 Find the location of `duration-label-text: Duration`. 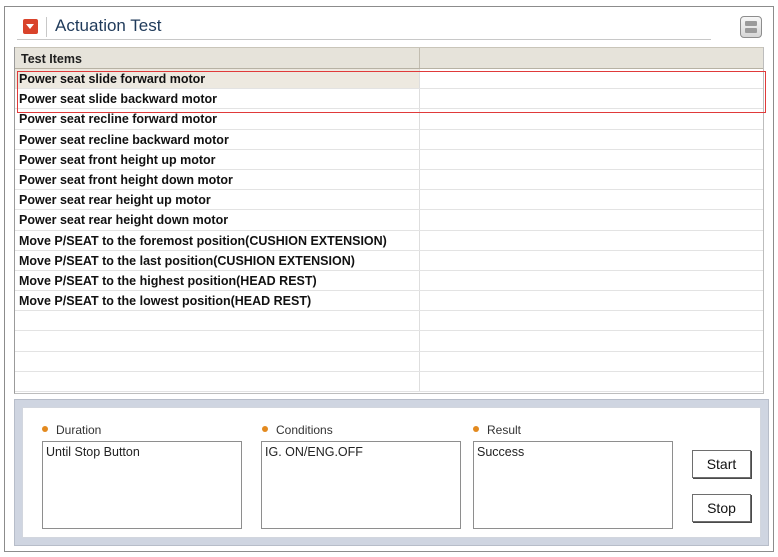

duration-label-text: Duration is located at coordinates (79, 430).